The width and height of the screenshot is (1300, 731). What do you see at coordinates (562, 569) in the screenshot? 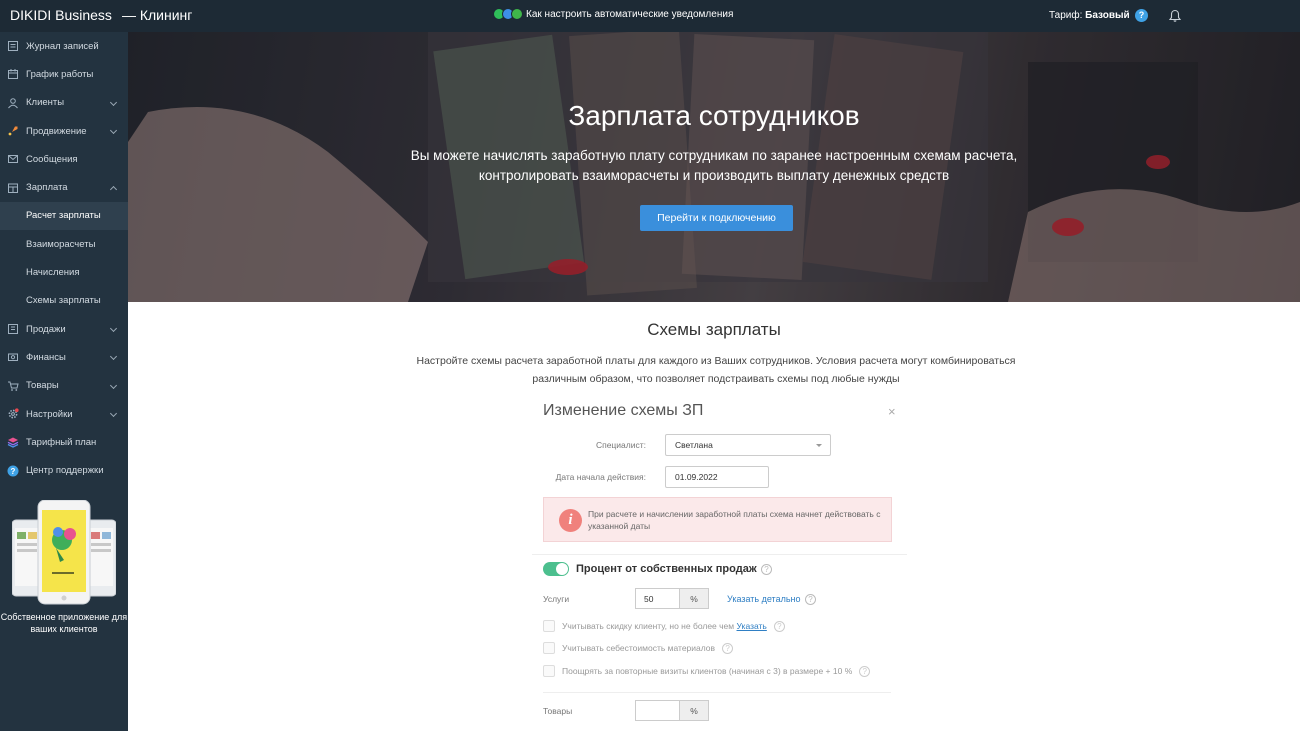
I see `toggle-knob` at bounding box center [562, 569].